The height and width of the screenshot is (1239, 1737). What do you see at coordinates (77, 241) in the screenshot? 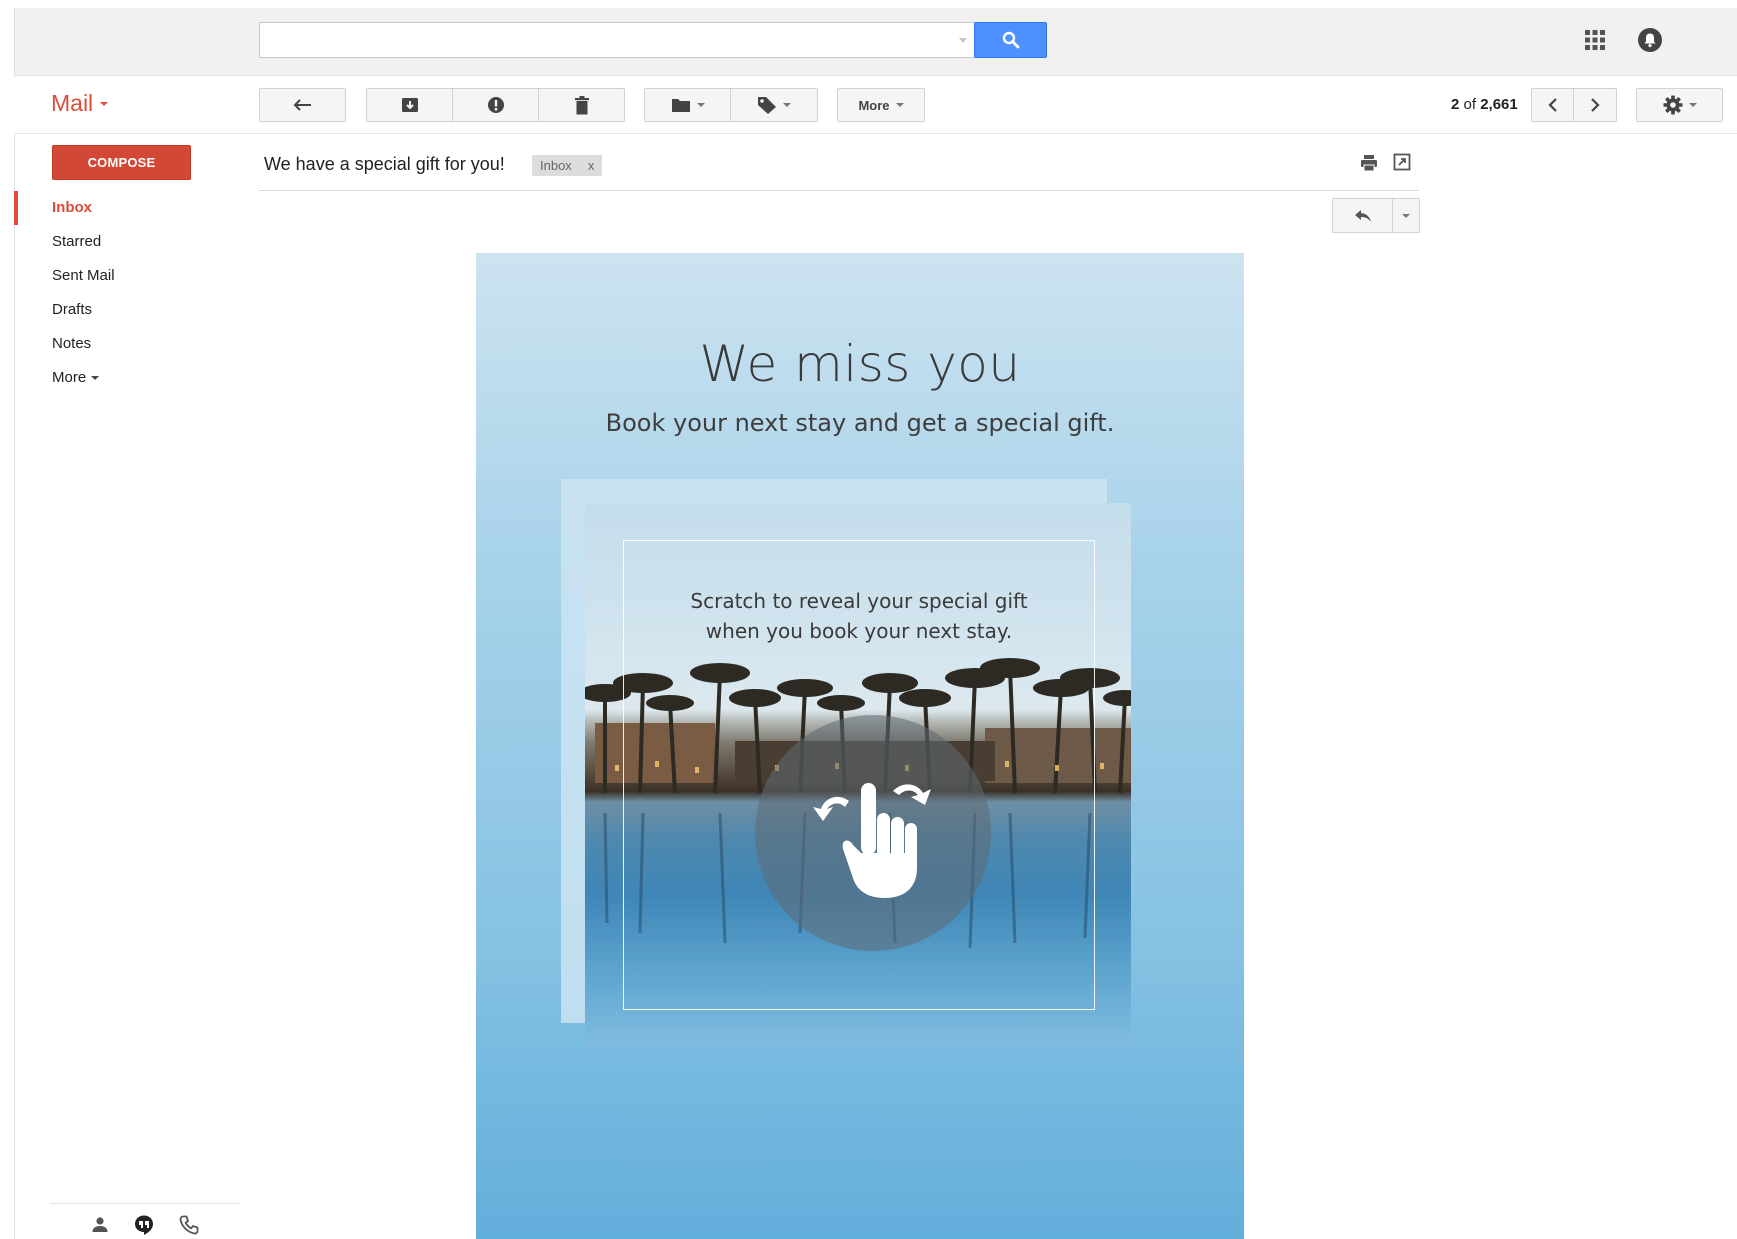
I see `sidebar-item-label: Starred` at bounding box center [77, 241].